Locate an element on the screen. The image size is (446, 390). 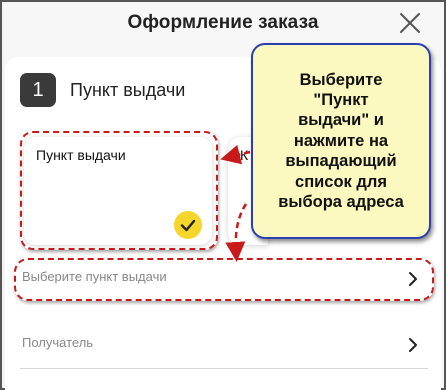
close-icon is located at coordinates (410, 23).